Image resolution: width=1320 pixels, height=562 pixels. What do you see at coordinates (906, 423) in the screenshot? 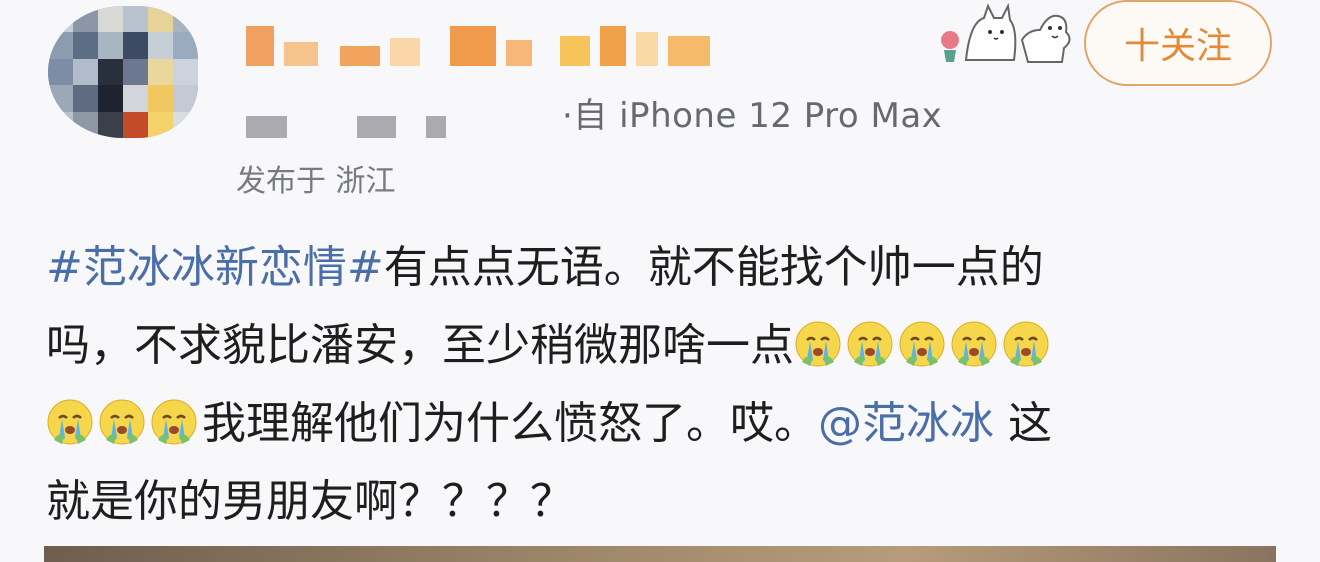
I see `mention-link: @范冰冰` at bounding box center [906, 423].